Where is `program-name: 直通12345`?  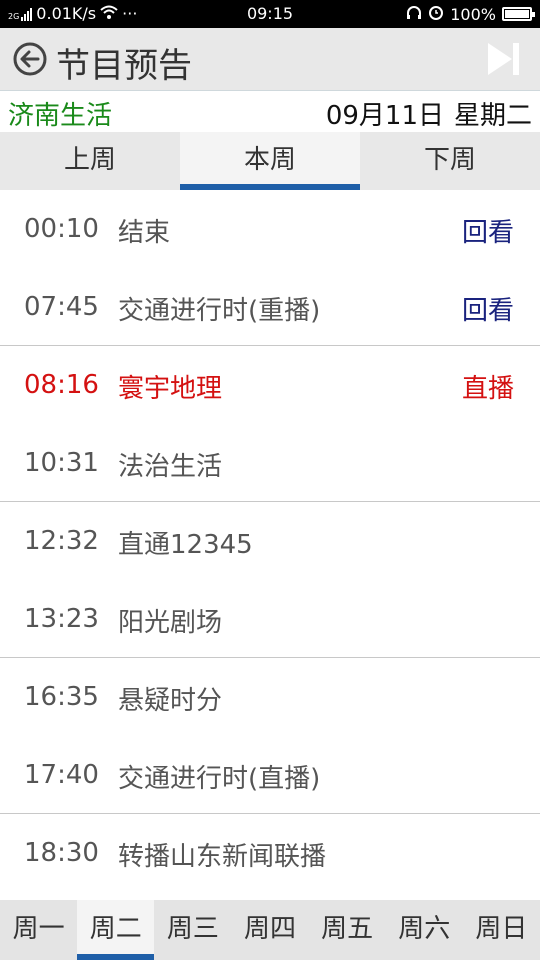
program-name: 直通12345 is located at coordinates (185, 545).